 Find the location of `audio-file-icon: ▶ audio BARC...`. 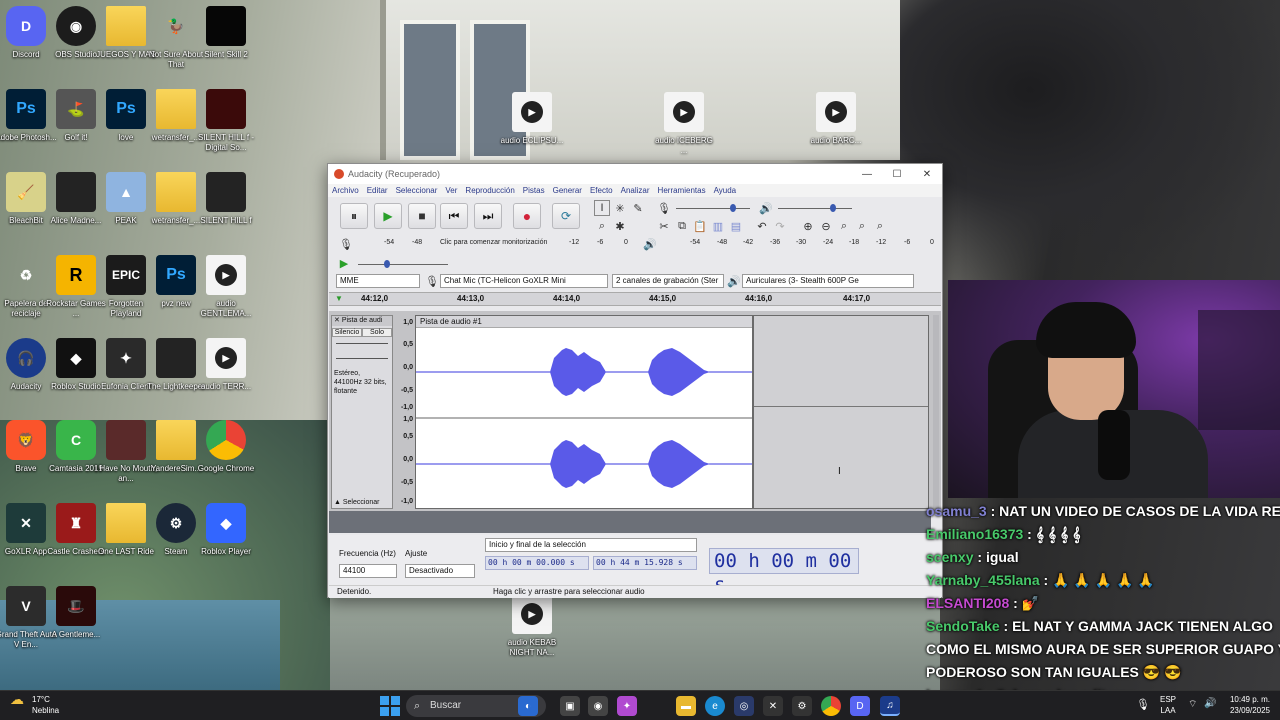

audio-file-icon: ▶ audio BARC... is located at coordinates (836, 119).